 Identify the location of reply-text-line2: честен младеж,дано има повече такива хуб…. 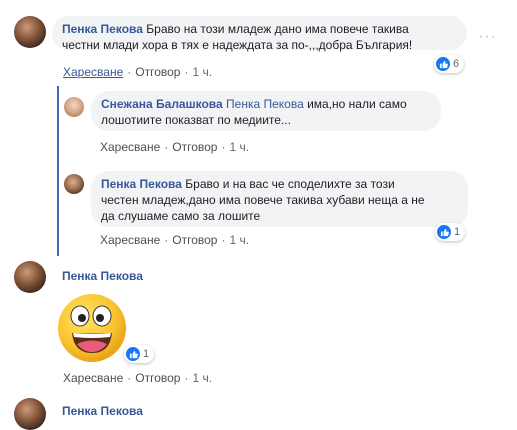
(263, 200).